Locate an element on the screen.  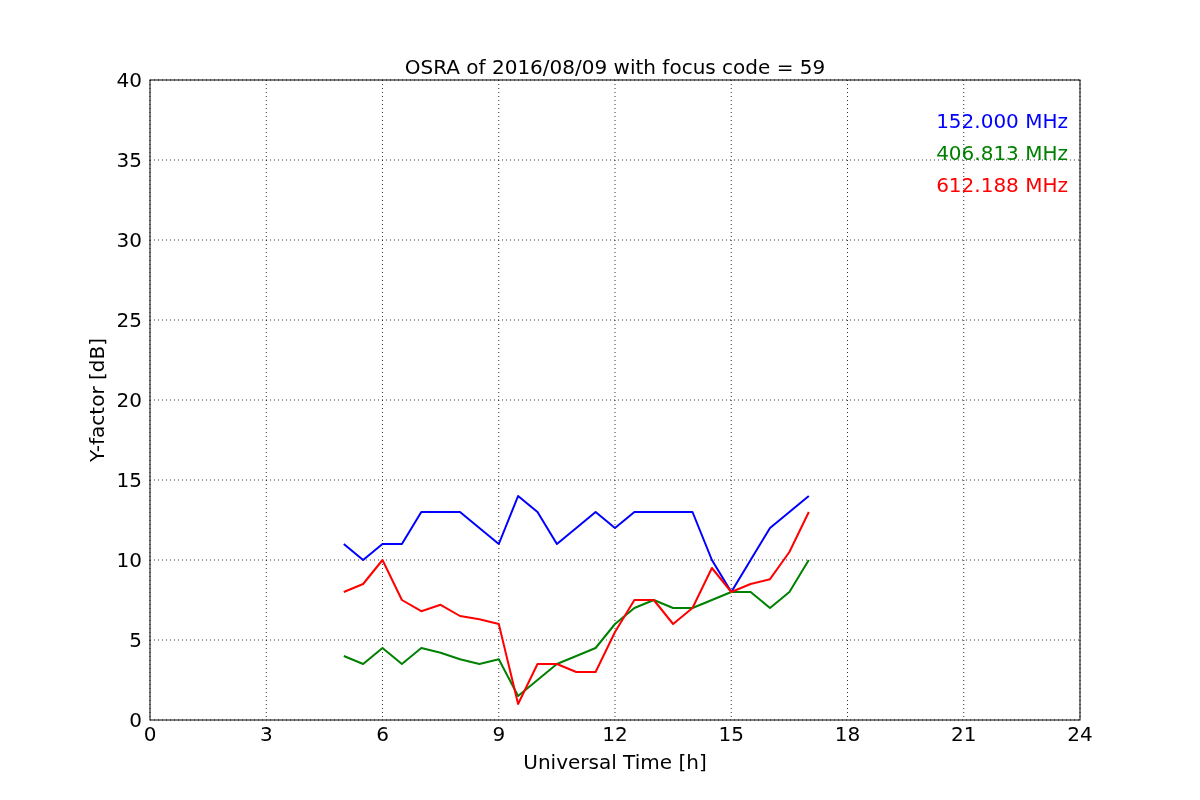
y-tick-label: 30 is located at coordinates (129, 240).